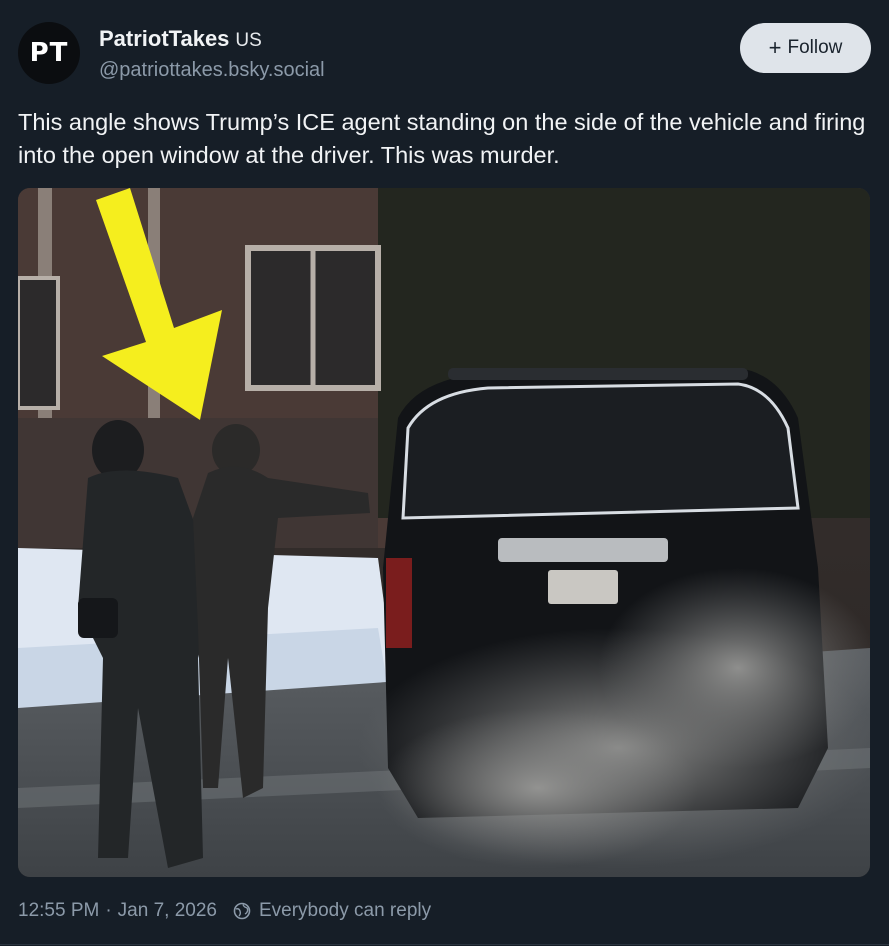 Image resolution: width=889 pixels, height=946 pixels. Describe the element at coordinates (167, 911) in the screenshot. I see `post-date: Jan 7, 2026` at that location.